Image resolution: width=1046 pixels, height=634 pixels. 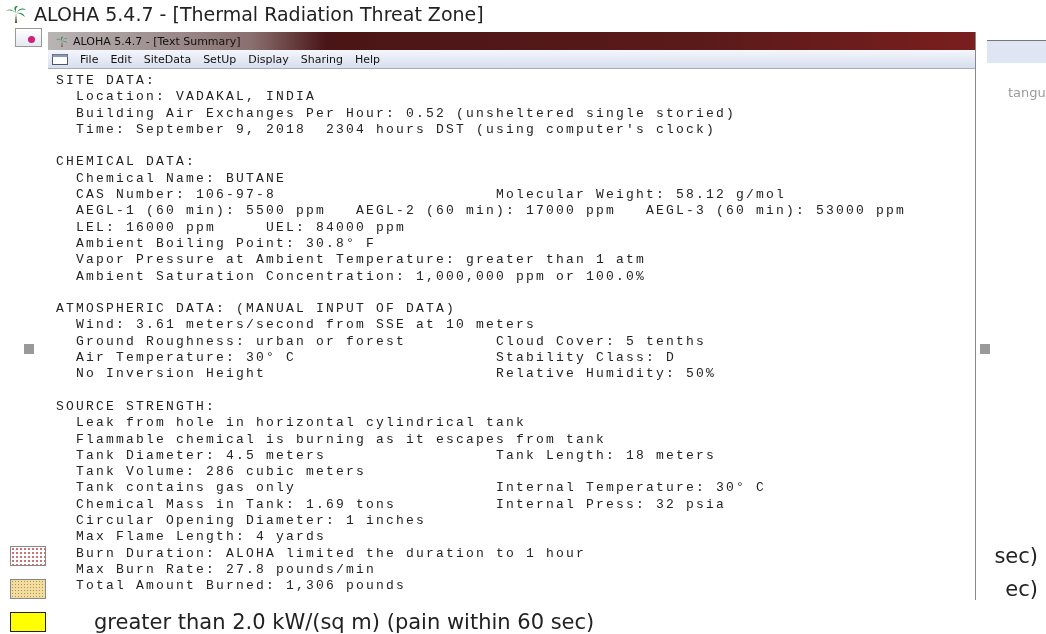 What do you see at coordinates (259, 14) in the screenshot?
I see `window-title: ALOHA 5.4.7 - [Thermal Radiation Threat Zone]` at bounding box center [259, 14].